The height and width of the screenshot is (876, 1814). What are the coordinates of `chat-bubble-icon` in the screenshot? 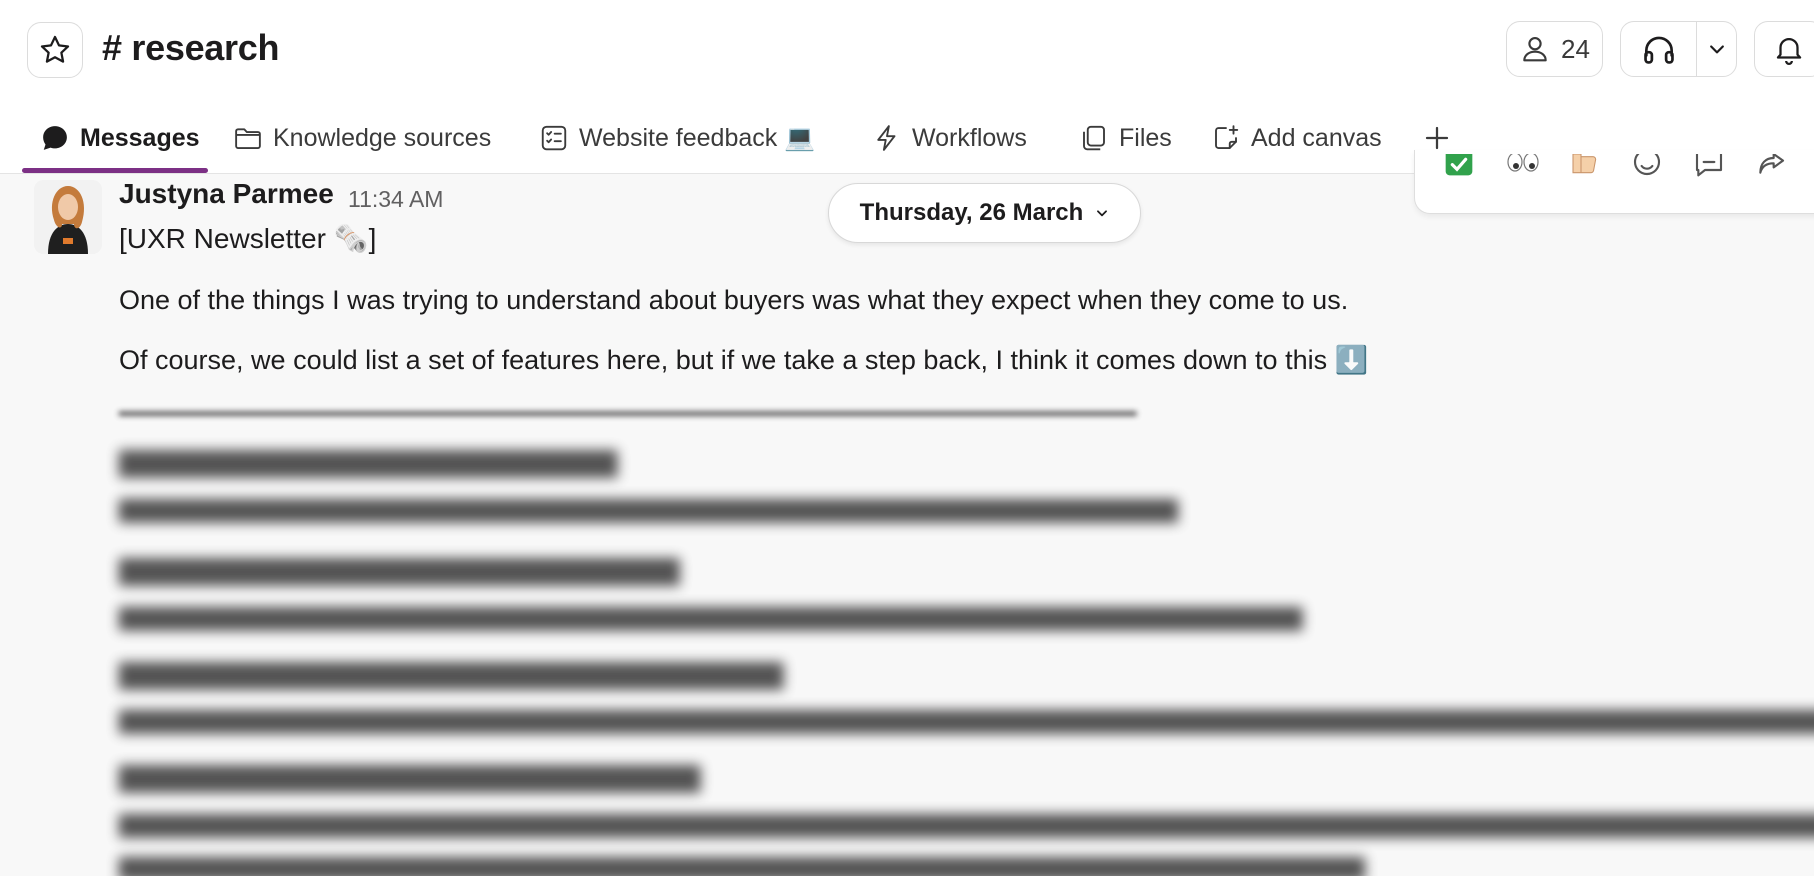 It's located at (55, 138).